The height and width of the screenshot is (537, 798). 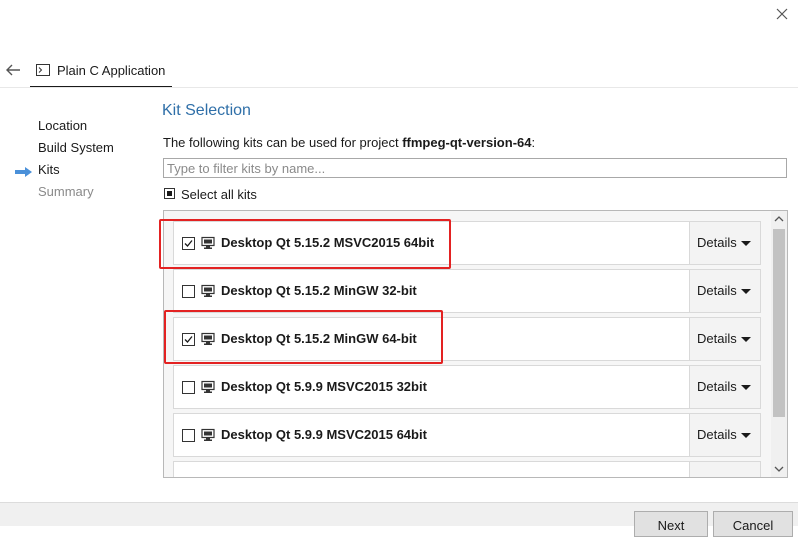 What do you see at coordinates (219, 194) in the screenshot?
I see `select-all-label: Select all kits` at bounding box center [219, 194].